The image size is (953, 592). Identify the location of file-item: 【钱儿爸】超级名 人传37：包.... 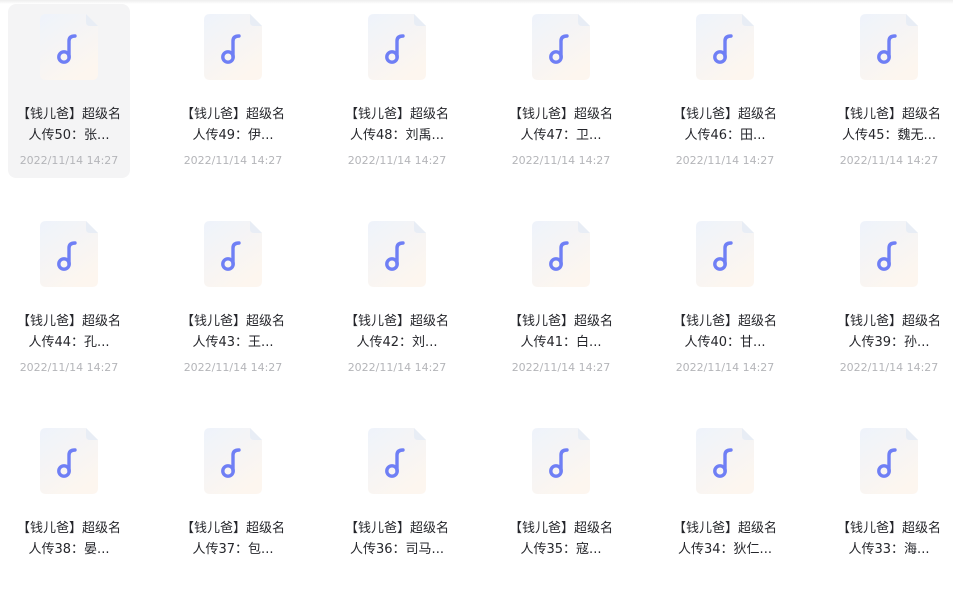
(233, 505).